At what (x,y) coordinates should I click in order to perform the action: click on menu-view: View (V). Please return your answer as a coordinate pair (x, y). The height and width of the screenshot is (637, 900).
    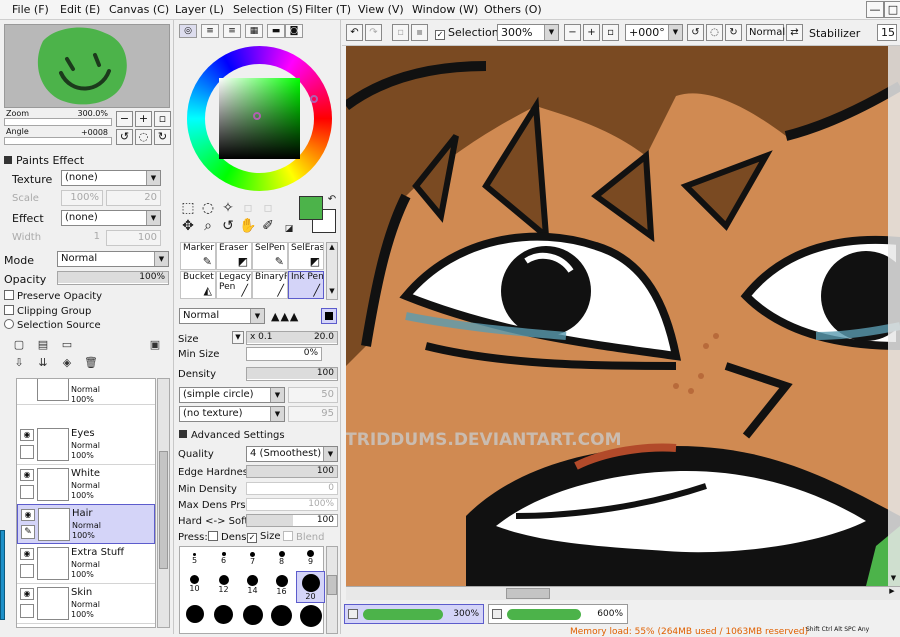
    Looking at the image, I should click on (381, 9).